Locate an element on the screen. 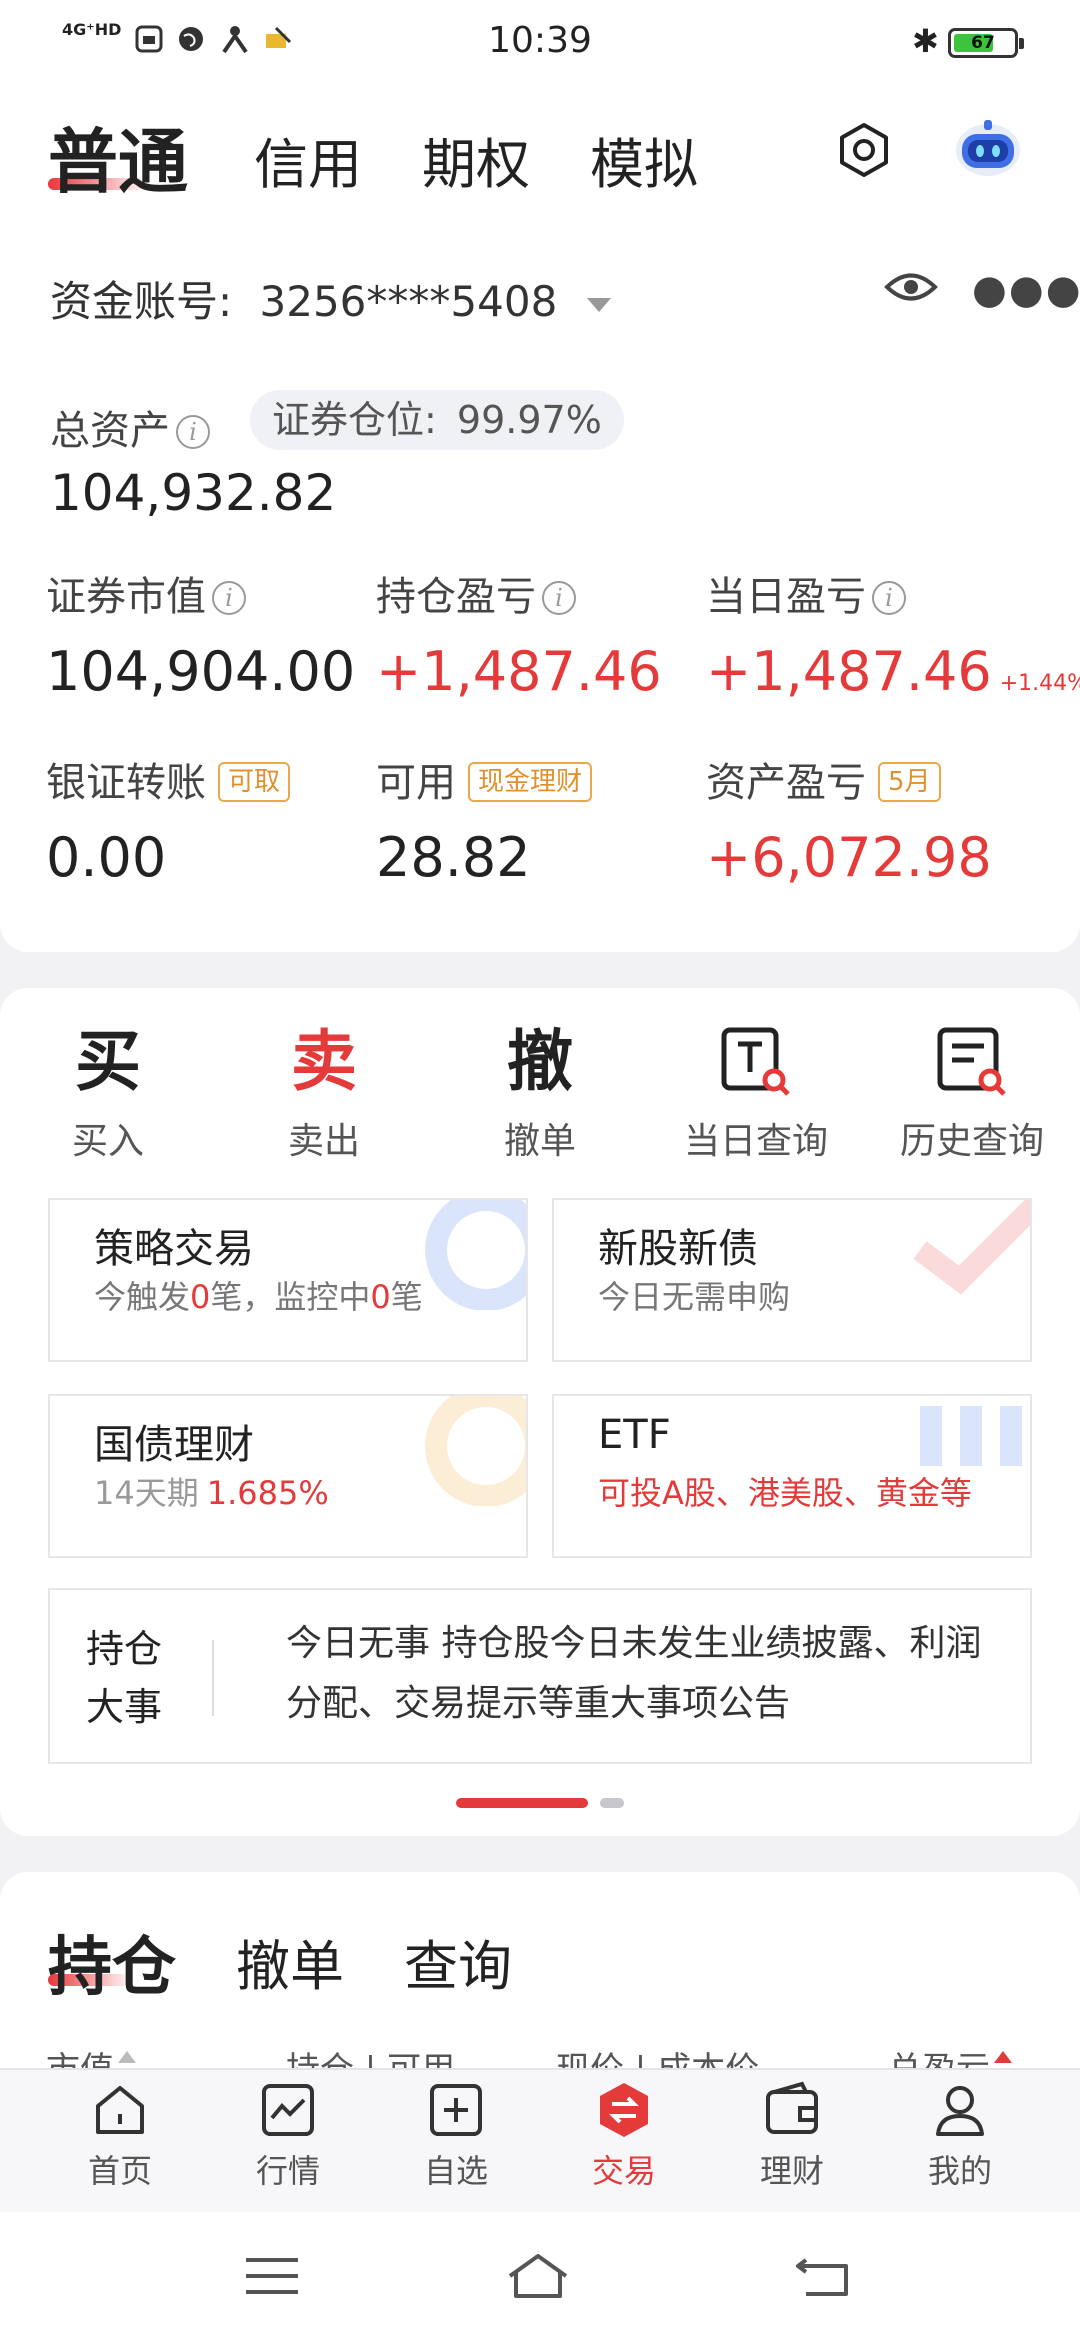 This screenshot has width=1080, height=2340. strategy-subtitle: 今触发0笔，监控中0笔 is located at coordinates (258, 1297).